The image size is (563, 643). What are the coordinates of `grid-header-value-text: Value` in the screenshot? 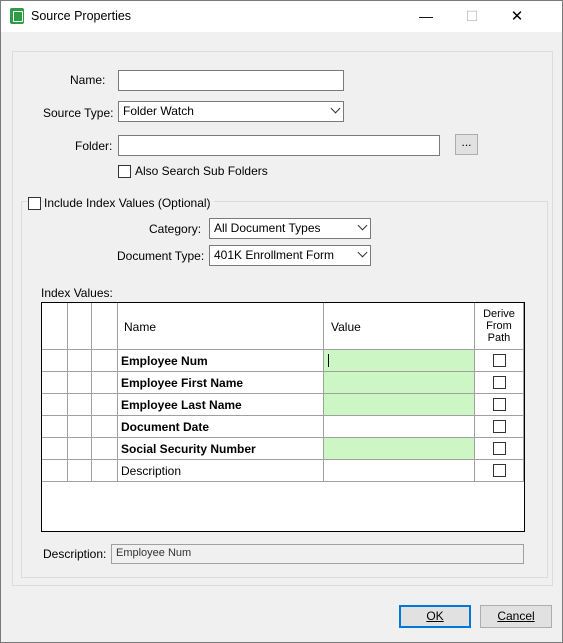 It's located at (346, 327).